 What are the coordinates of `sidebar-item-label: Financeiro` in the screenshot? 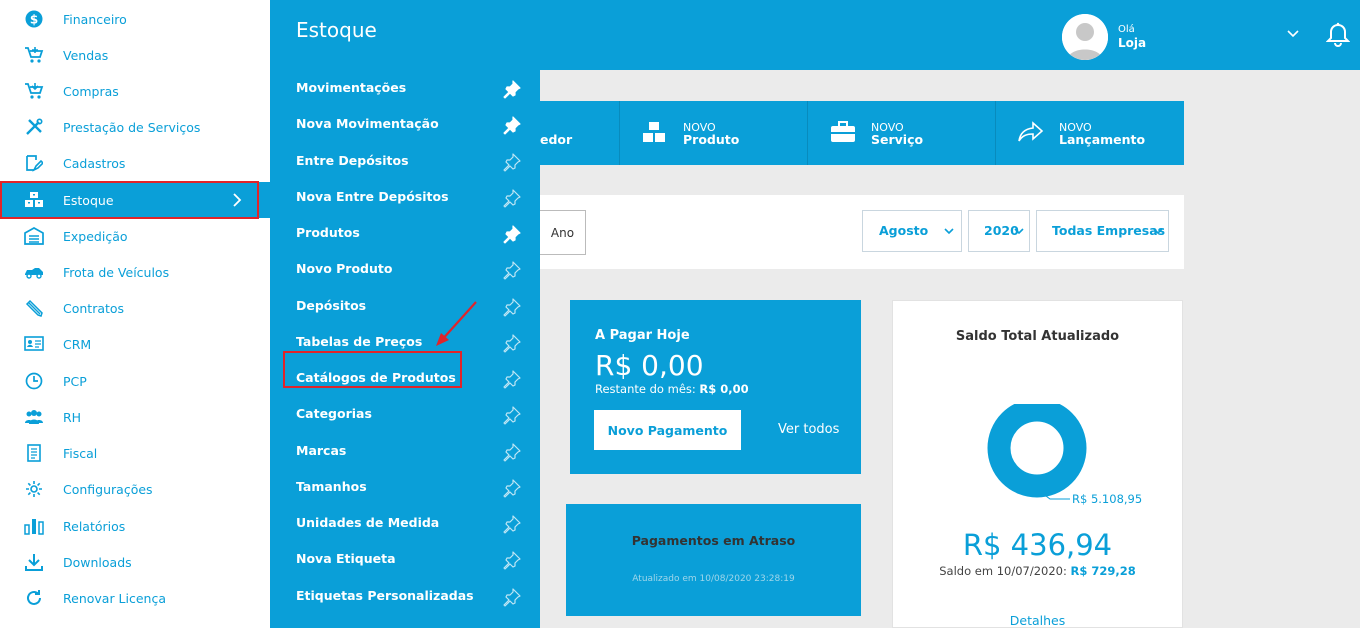 It's located at (95, 19).